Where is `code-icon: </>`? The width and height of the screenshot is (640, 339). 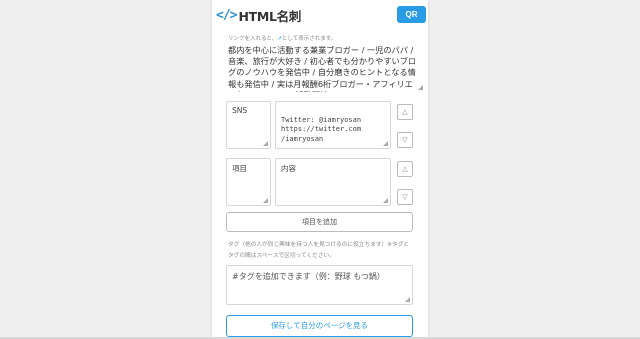 code-icon: </> is located at coordinates (227, 15).